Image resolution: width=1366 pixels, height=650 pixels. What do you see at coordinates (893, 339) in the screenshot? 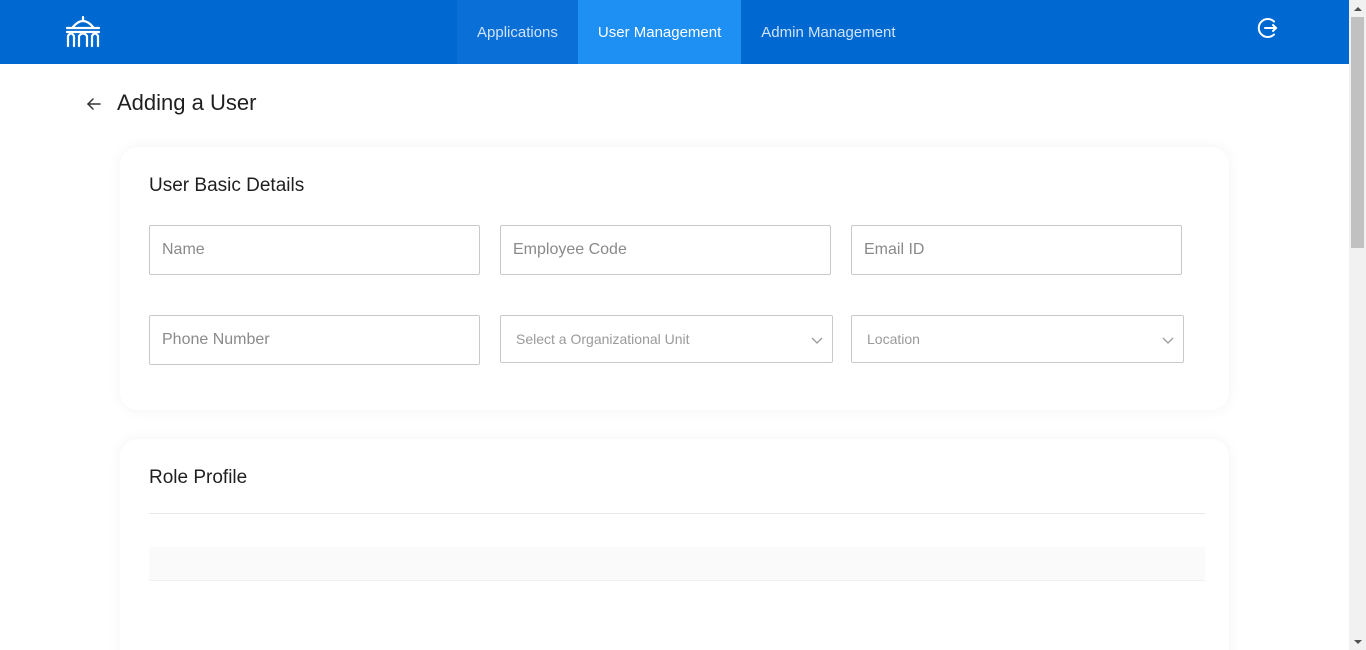
I see `select-placeholder: Location` at bounding box center [893, 339].